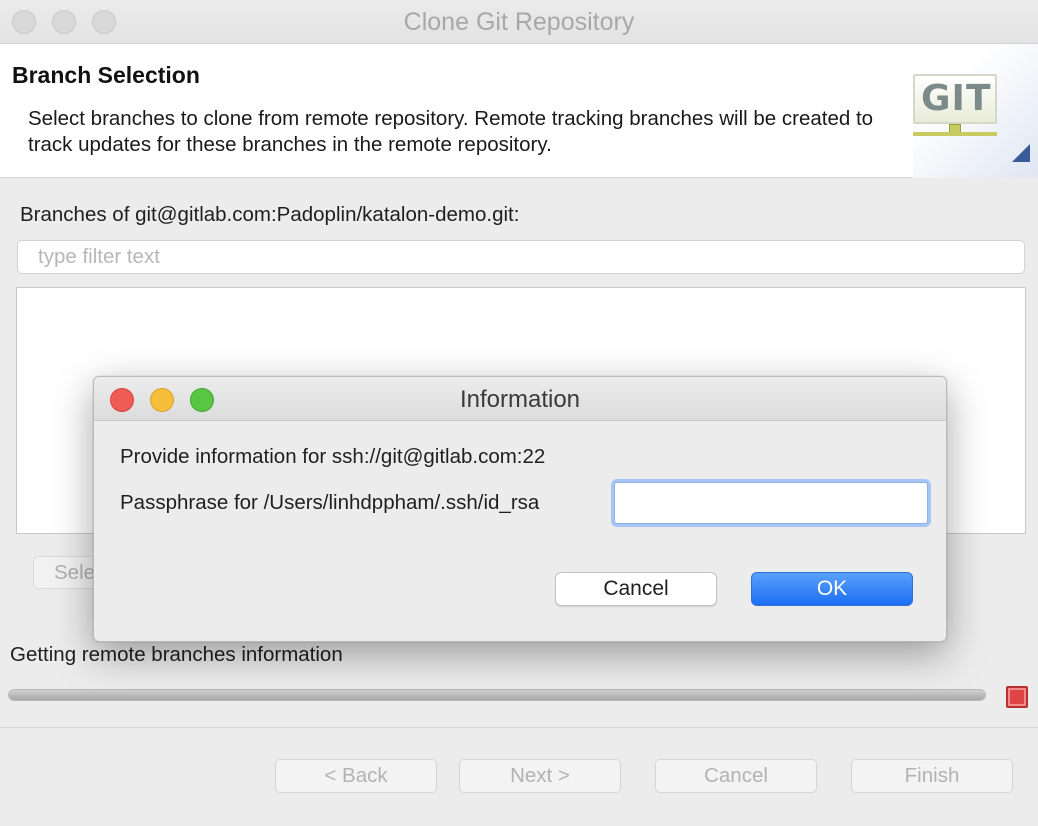 The height and width of the screenshot is (826, 1038). I want to click on dialog-title: Information, so click(520, 399).